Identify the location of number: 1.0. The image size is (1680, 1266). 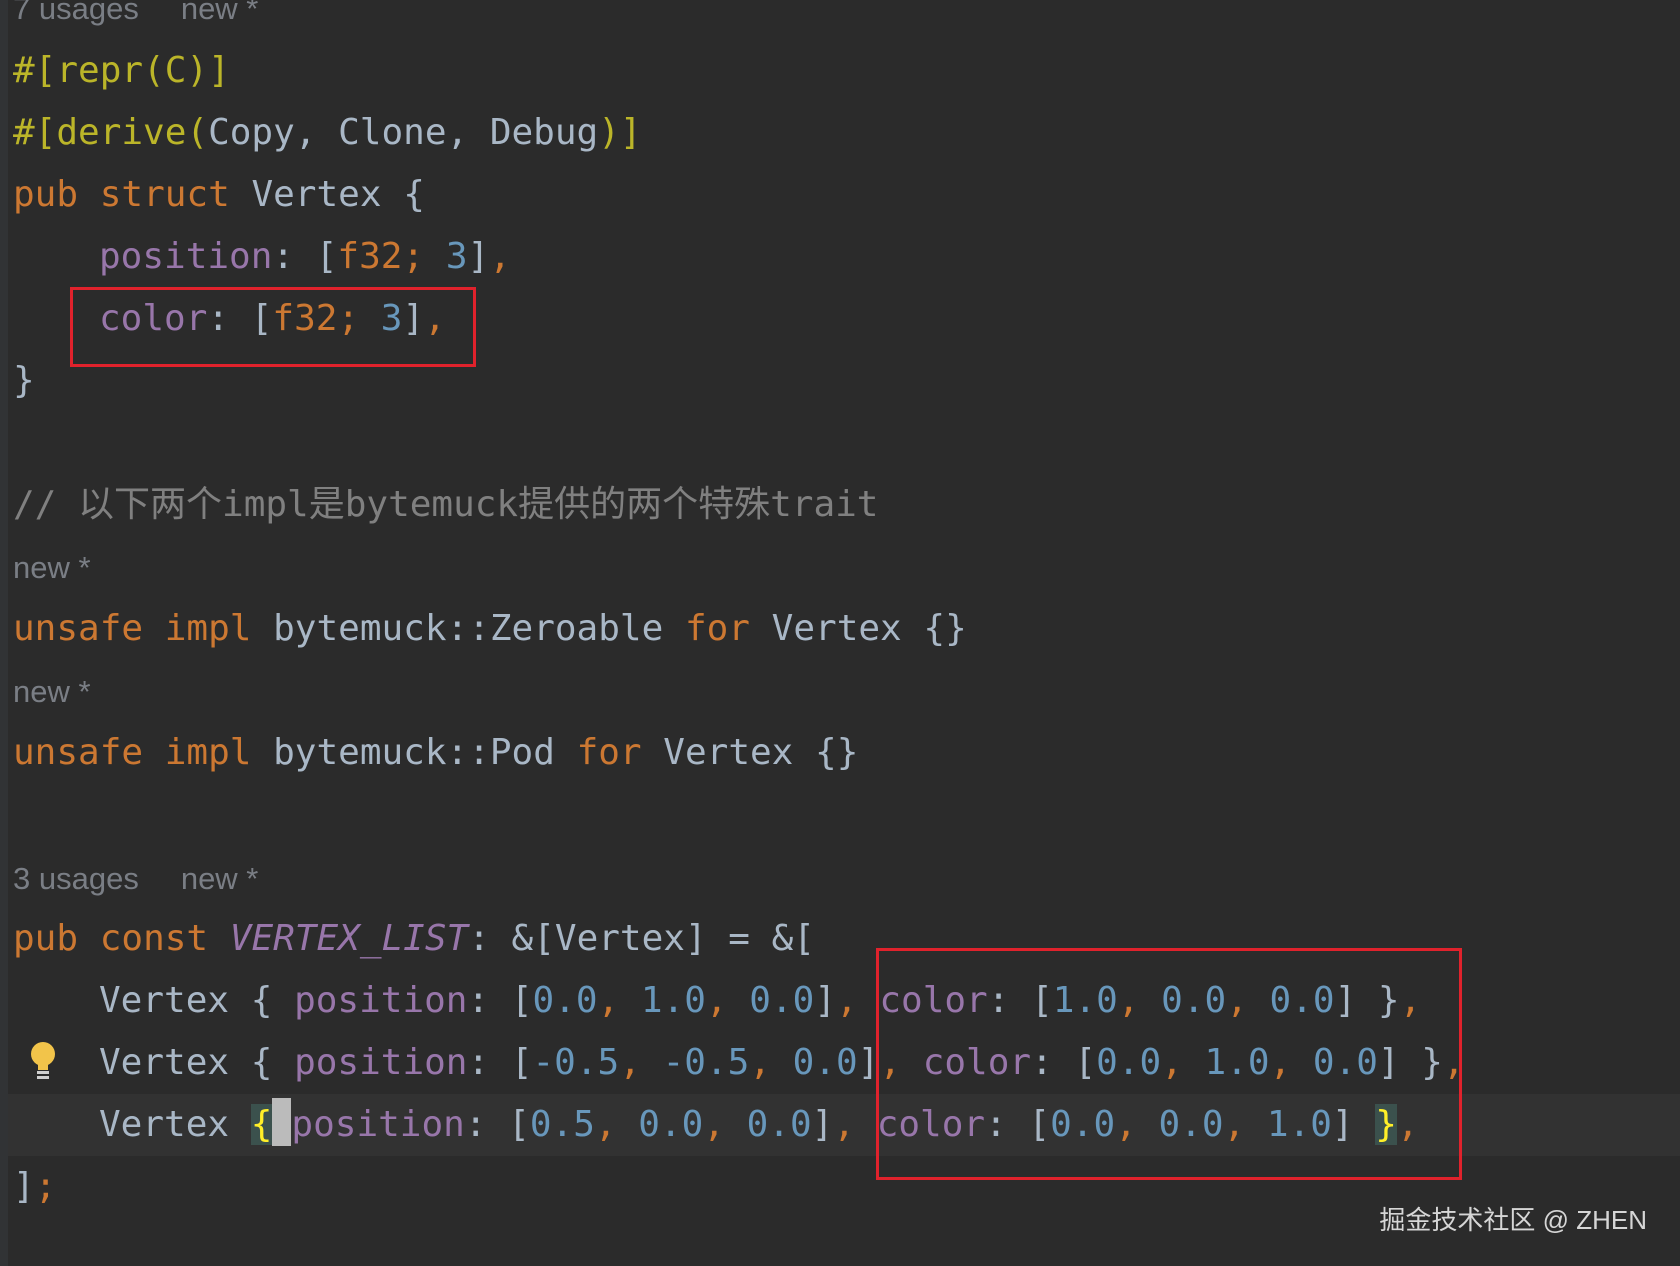
(673, 1000).